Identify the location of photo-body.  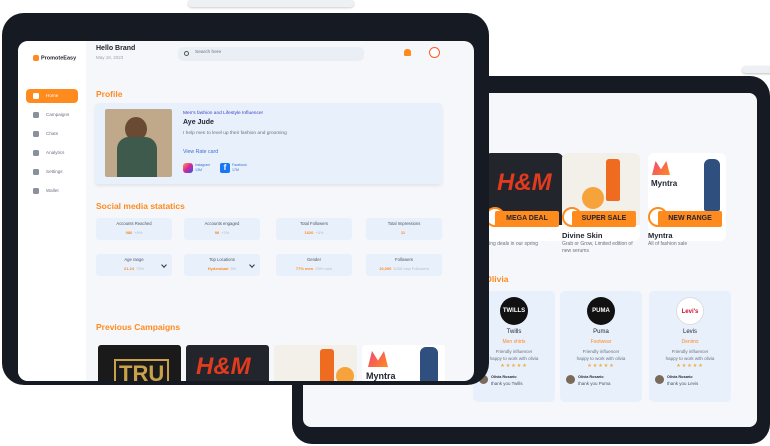
(137, 157).